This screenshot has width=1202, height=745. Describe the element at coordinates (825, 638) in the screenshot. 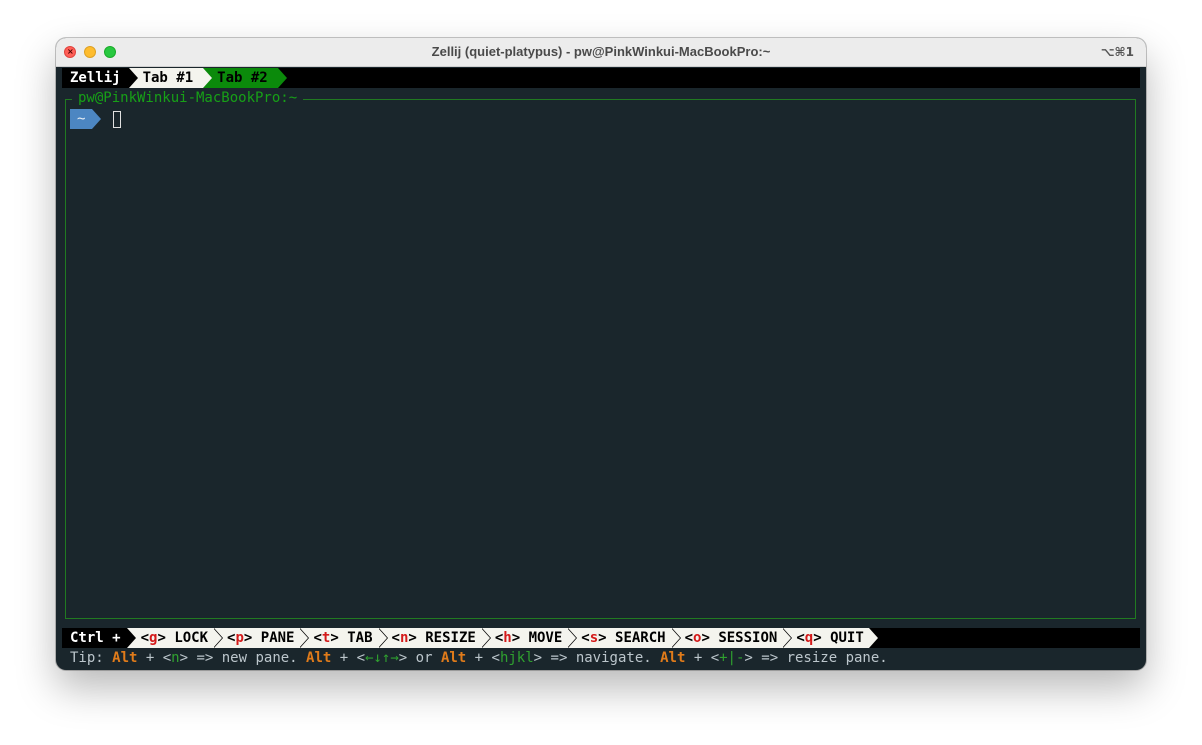

I see `keybind-quit: <q> QUIT` at that location.